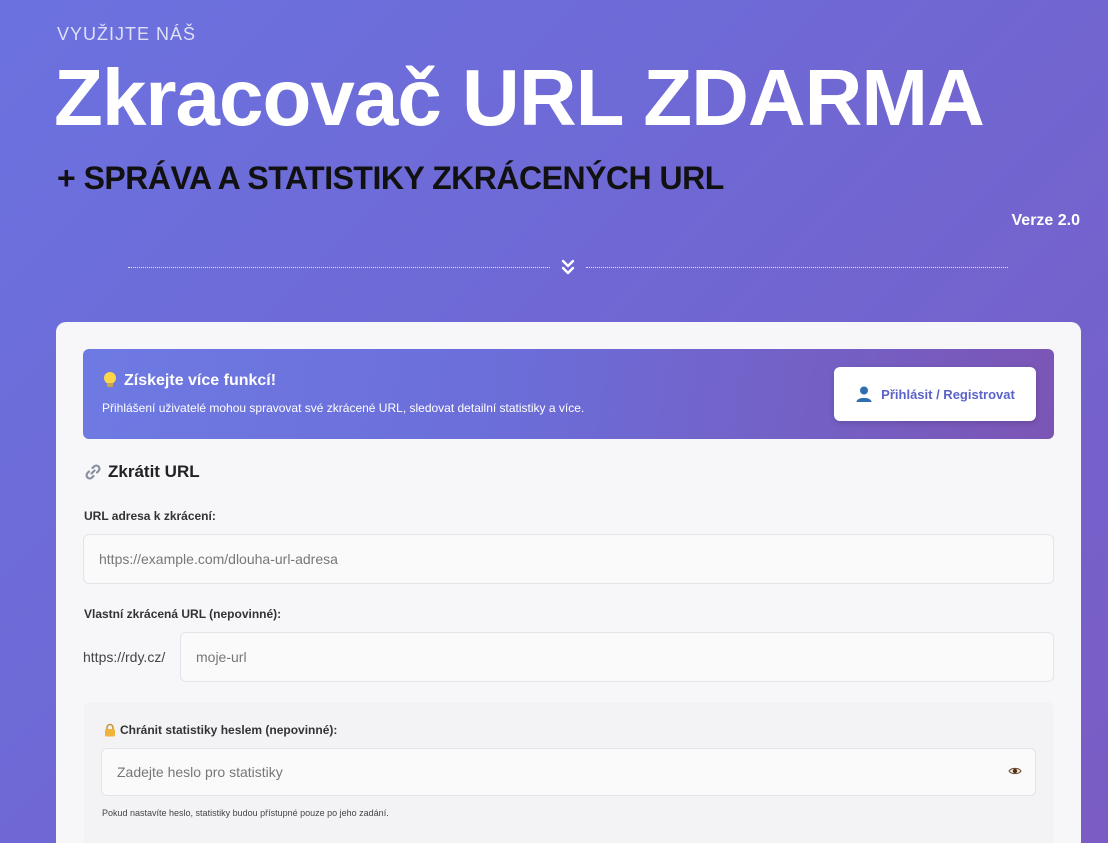  Describe the element at coordinates (124, 657) in the screenshot. I see `custom-url-prefix: https://rdy.cz/` at that location.